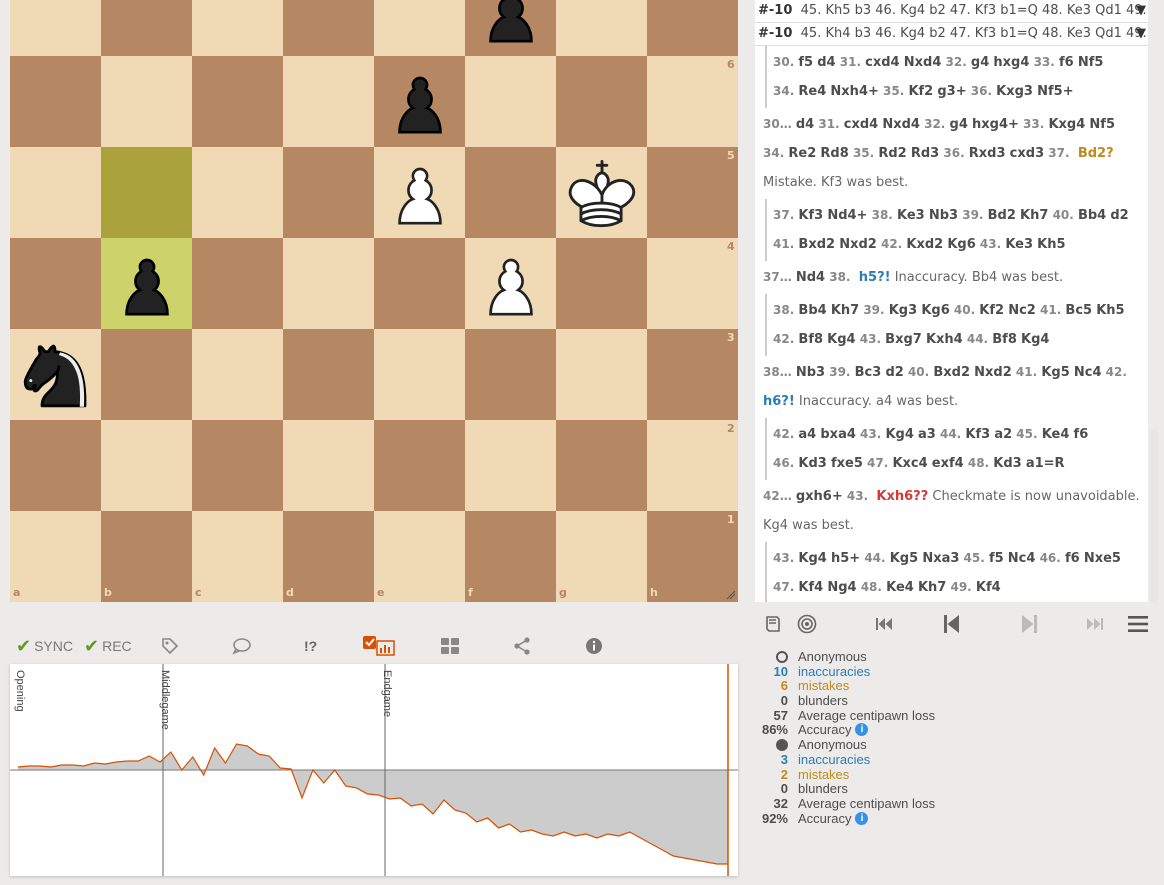 This screenshot has width=1164, height=885. What do you see at coordinates (510, 465) in the screenshot?
I see `square-f2` at bounding box center [510, 465].